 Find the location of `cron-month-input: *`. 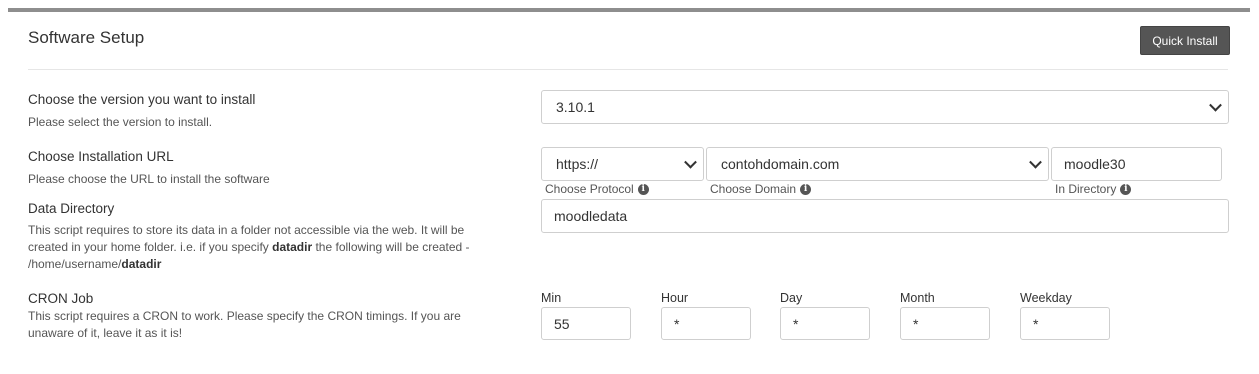

cron-month-input: * is located at coordinates (945, 323).